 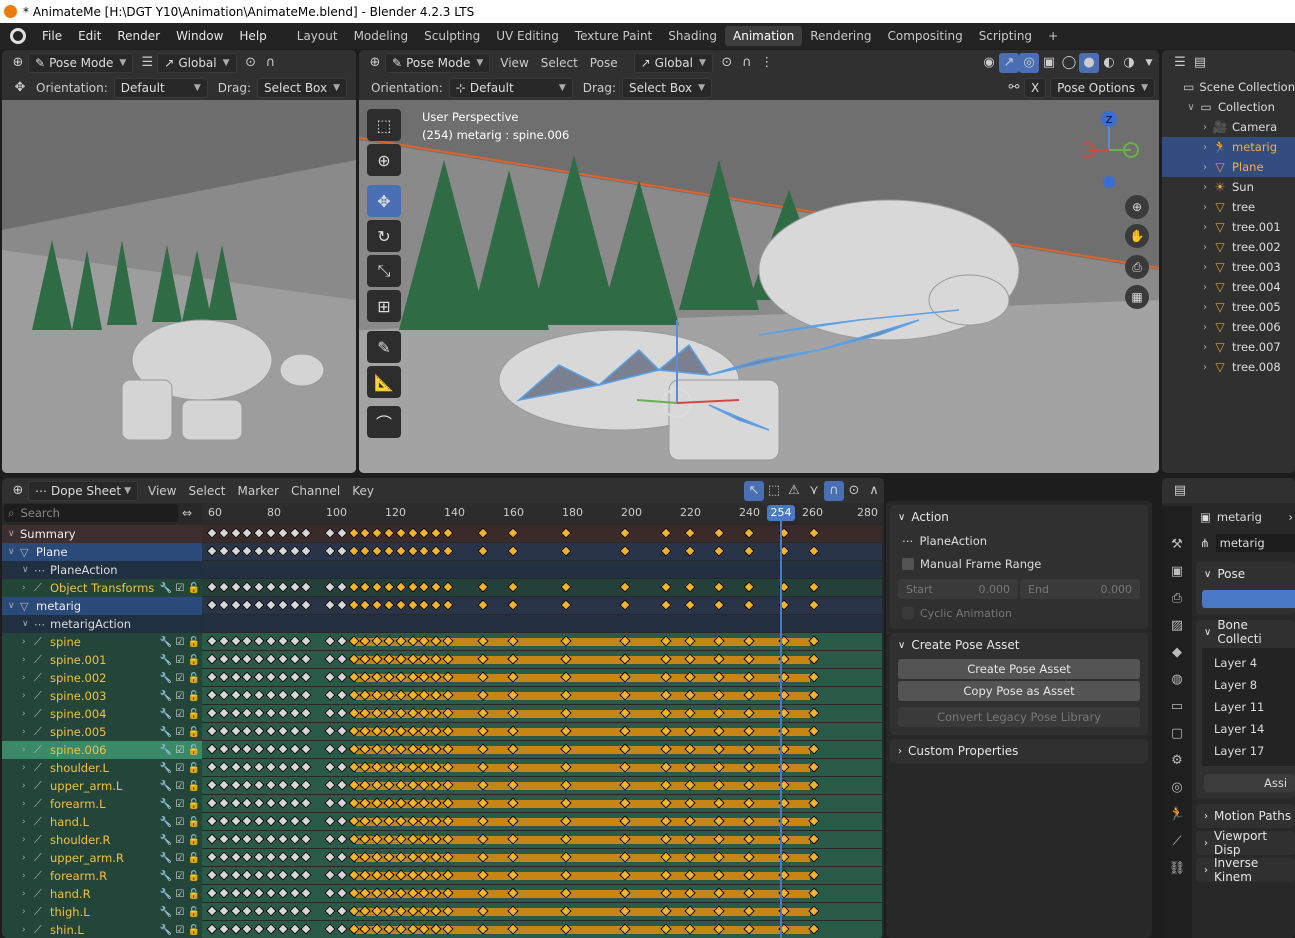 I want to click on copy-pose-asset-button: Copy Pose as Asset, so click(x=1019, y=691).